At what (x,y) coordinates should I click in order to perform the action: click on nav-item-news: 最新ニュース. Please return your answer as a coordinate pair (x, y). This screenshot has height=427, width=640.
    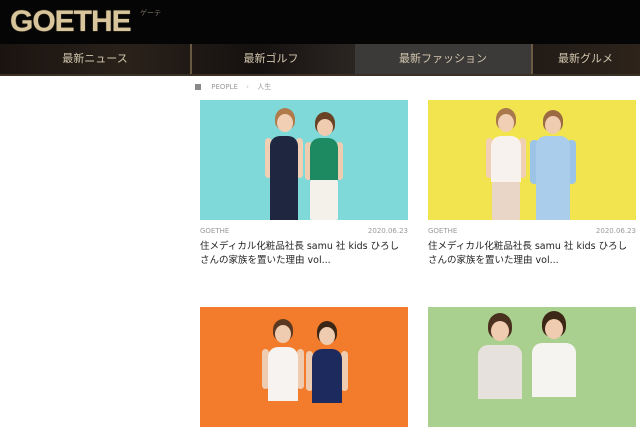
    Looking at the image, I should click on (95, 59).